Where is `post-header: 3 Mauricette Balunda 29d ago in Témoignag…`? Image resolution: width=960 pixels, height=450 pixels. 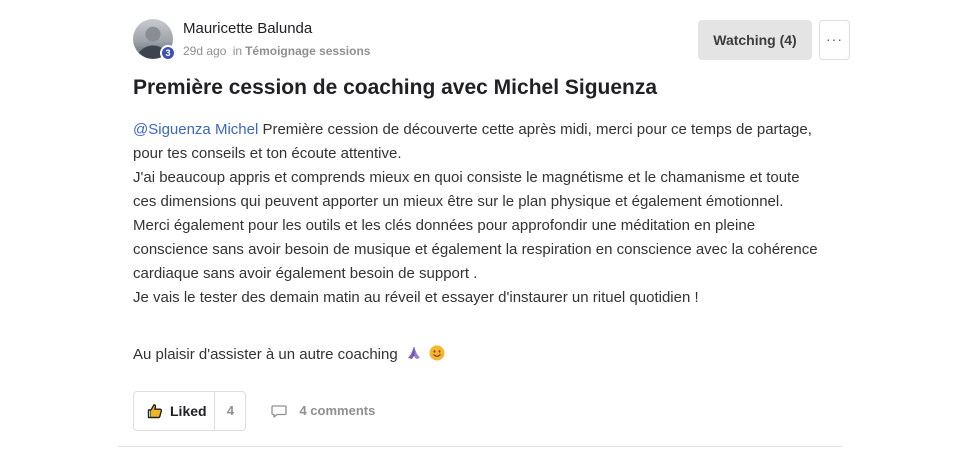
post-header: 3 Mauricette Balunda 29d ago in Témoignag… is located at coordinates (491, 41).